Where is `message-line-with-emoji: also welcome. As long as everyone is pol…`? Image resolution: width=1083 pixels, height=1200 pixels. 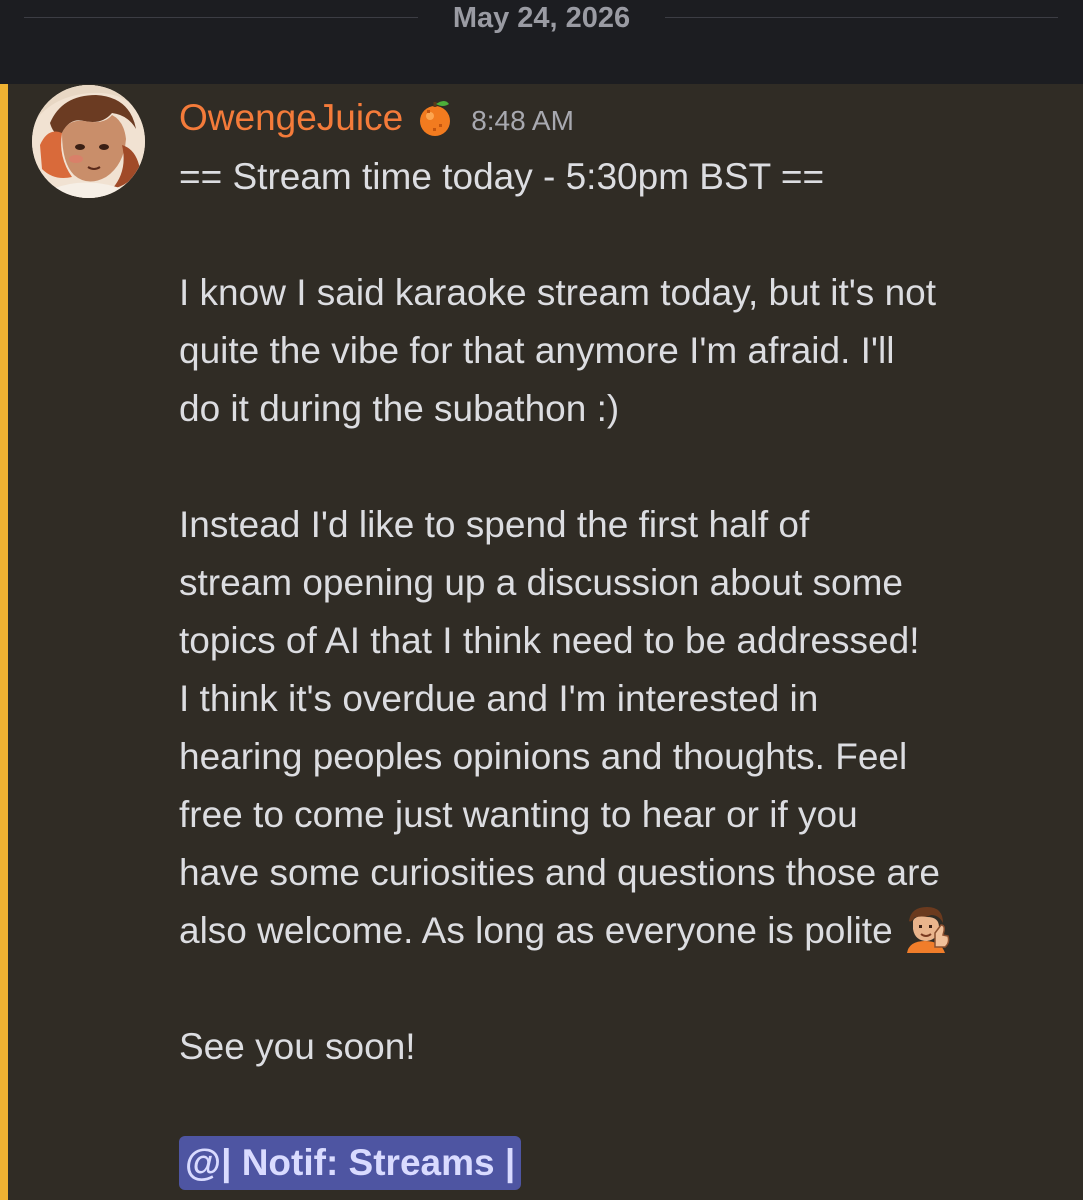
message-line-with-emoji: also welcome. As long as everyone is pol… is located at coordinates (619, 931).